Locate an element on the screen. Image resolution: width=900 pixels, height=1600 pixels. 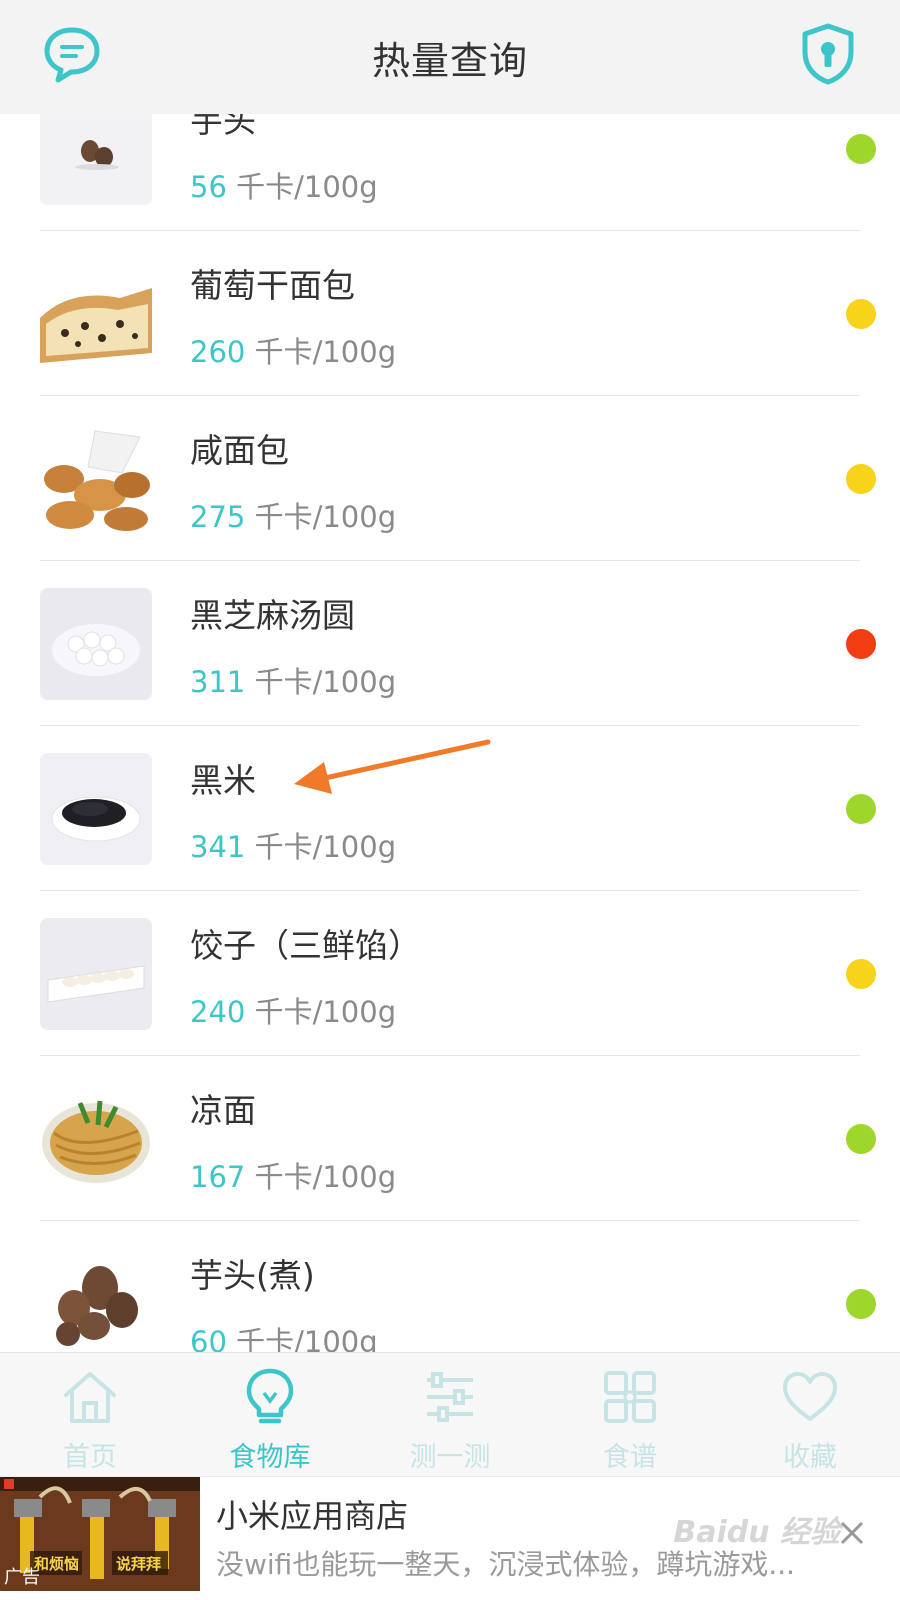
heart-icon is located at coordinates (810, 1396).